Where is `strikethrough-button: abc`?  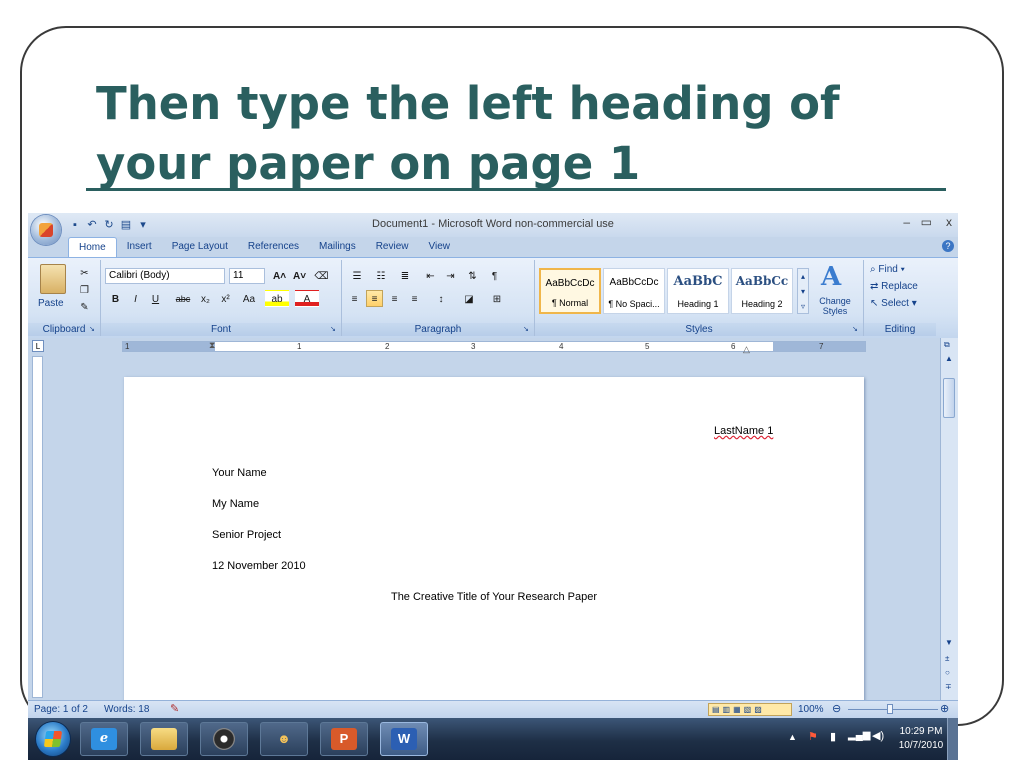
strikethrough-button: abc is located at coordinates (183, 298).